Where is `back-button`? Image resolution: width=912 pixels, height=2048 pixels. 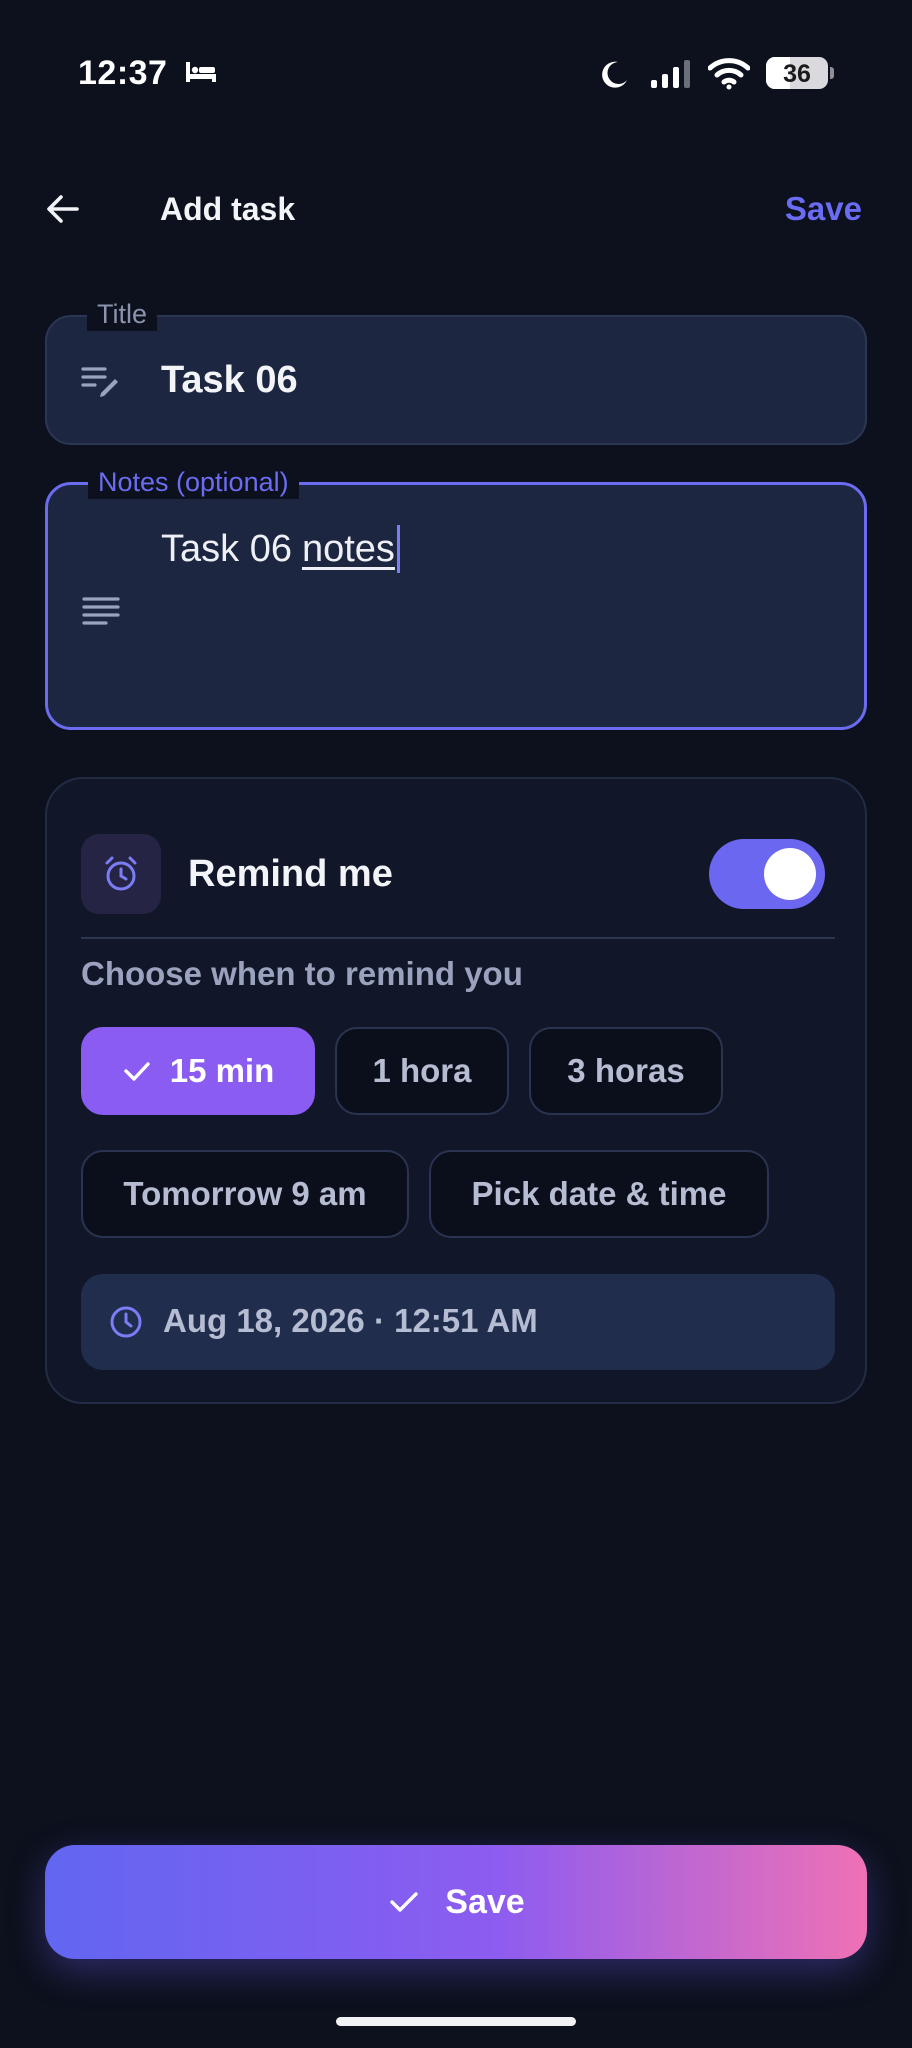
back-button is located at coordinates (63, 209).